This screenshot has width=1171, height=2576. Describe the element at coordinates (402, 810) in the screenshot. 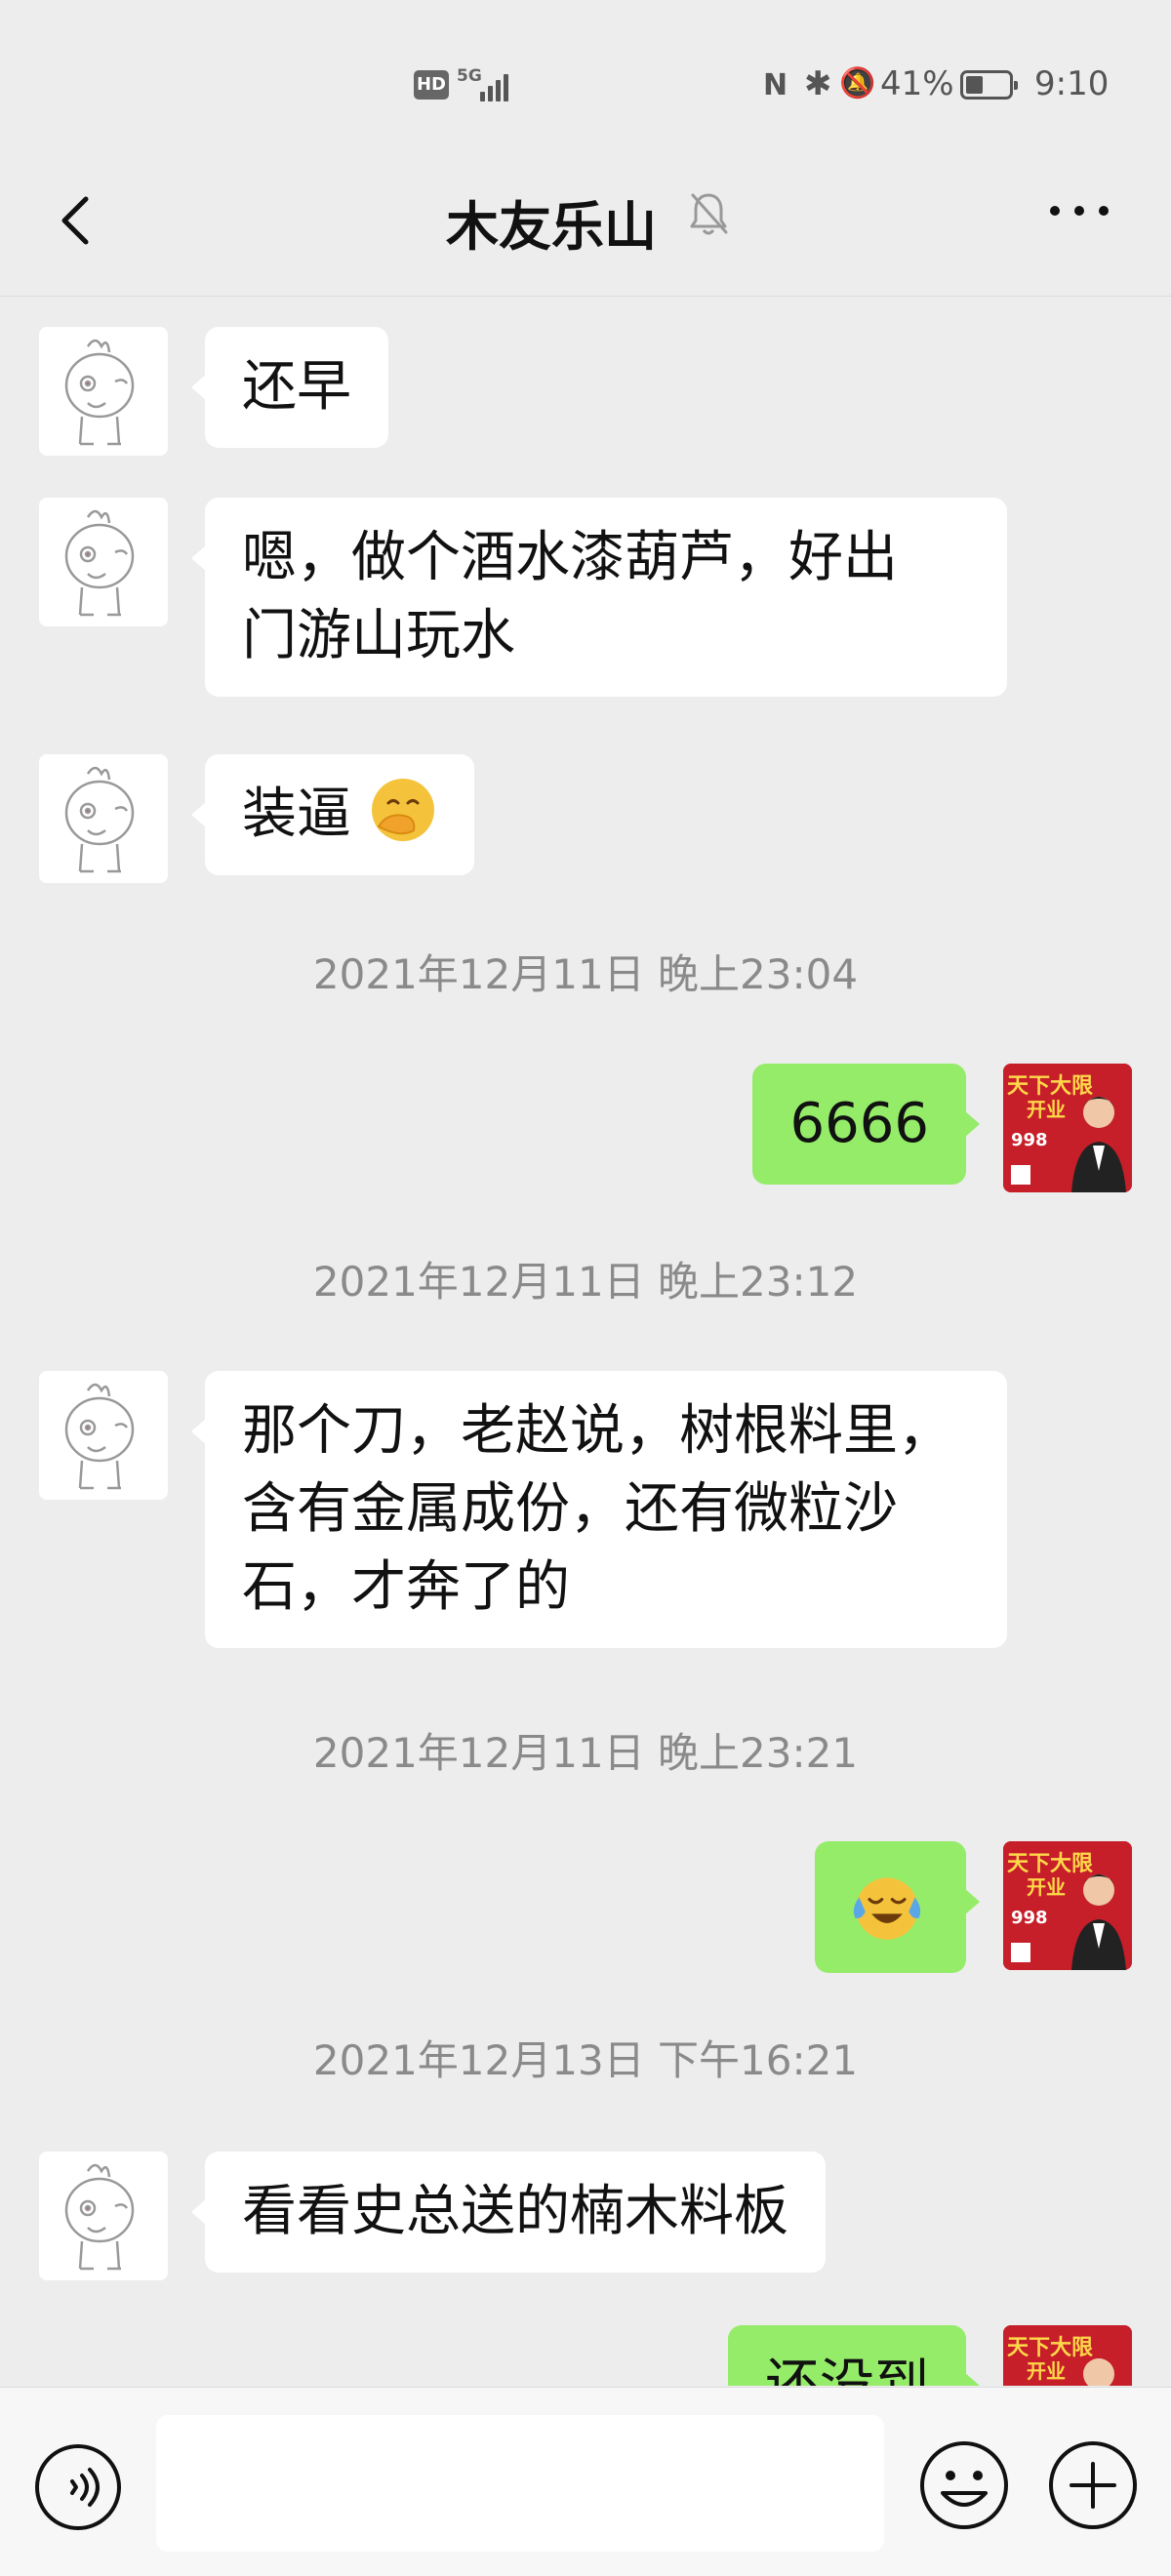

I see `hand-over-mouth-emoji-icon` at that location.